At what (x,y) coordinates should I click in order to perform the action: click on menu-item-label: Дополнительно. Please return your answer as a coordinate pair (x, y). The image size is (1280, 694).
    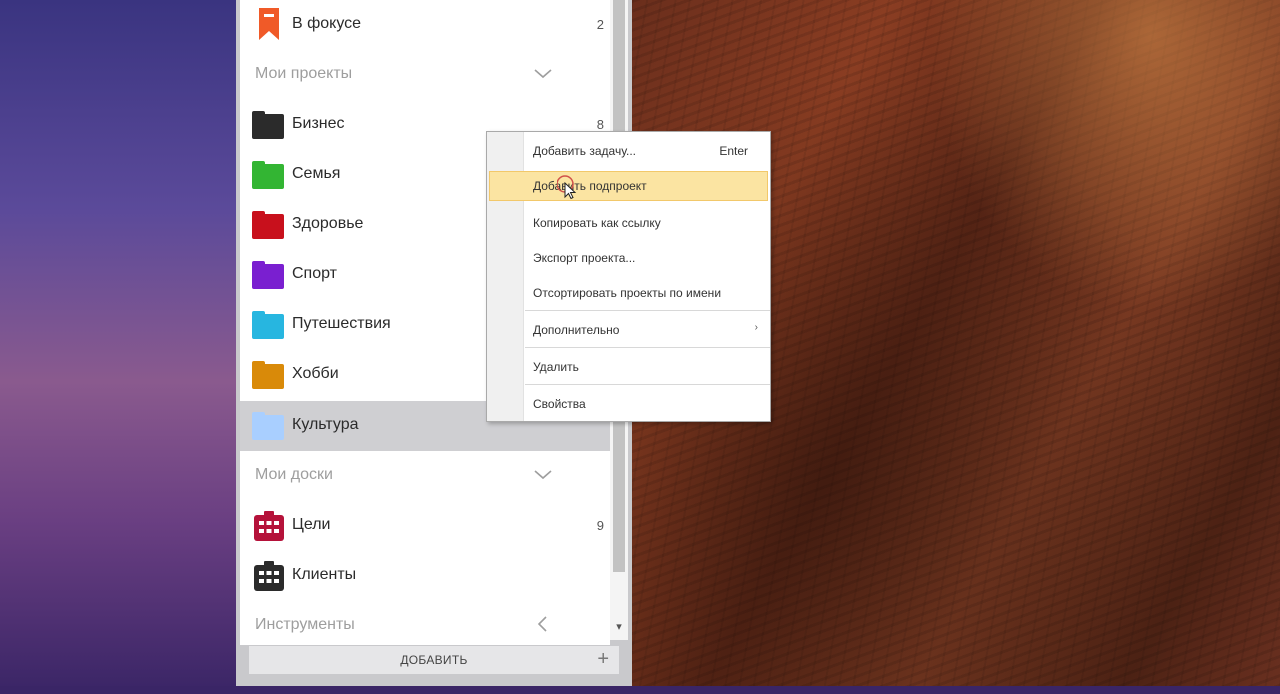
    Looking at the image, I should click on (576, 330).